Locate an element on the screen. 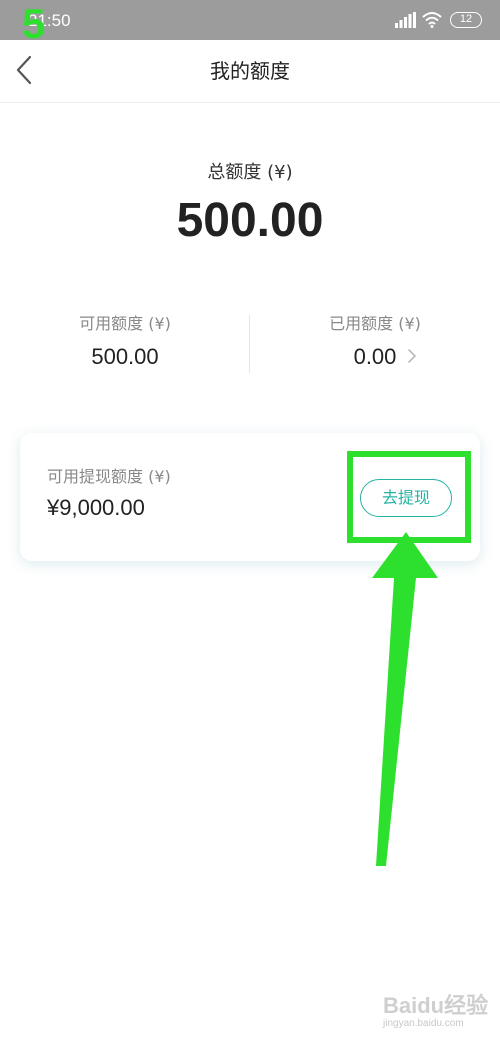  withdraw-quota-label: 可用提现额度 (¥) is located at coordinates (109, 476).